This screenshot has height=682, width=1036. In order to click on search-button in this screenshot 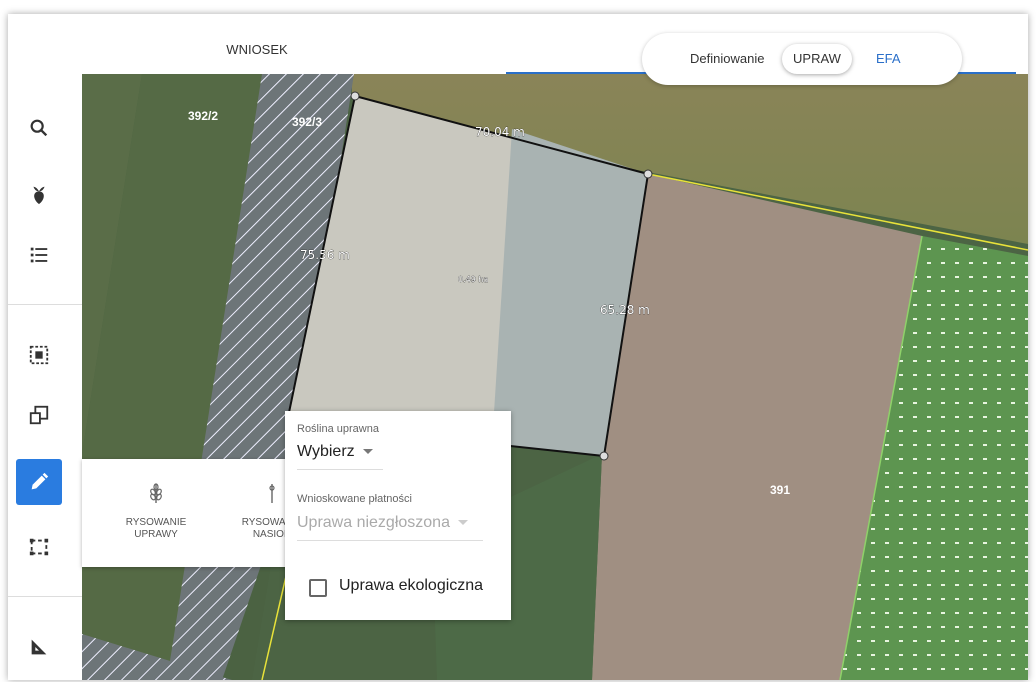, I will do `click(39, 128)`.